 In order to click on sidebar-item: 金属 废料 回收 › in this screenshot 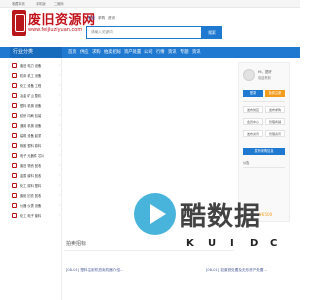, I will do `click(36, 176)`.